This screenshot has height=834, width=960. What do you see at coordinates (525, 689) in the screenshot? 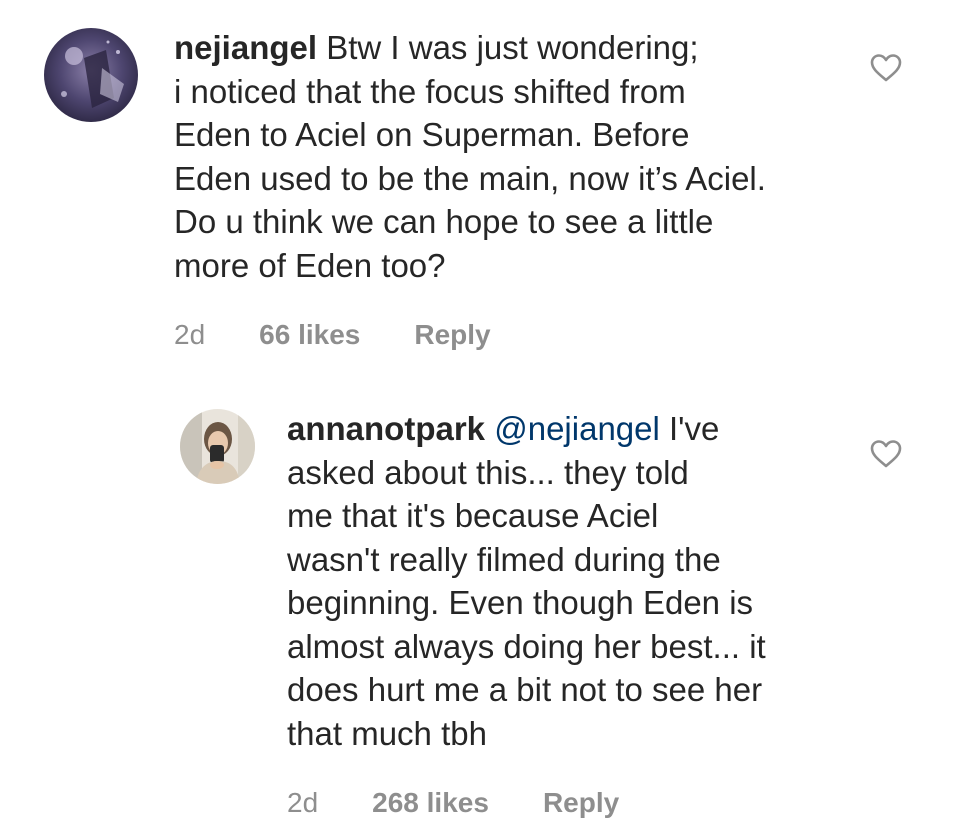
I see `comment-text-line: does hurt me a bit not to see her` at bounding box center [525, 689].